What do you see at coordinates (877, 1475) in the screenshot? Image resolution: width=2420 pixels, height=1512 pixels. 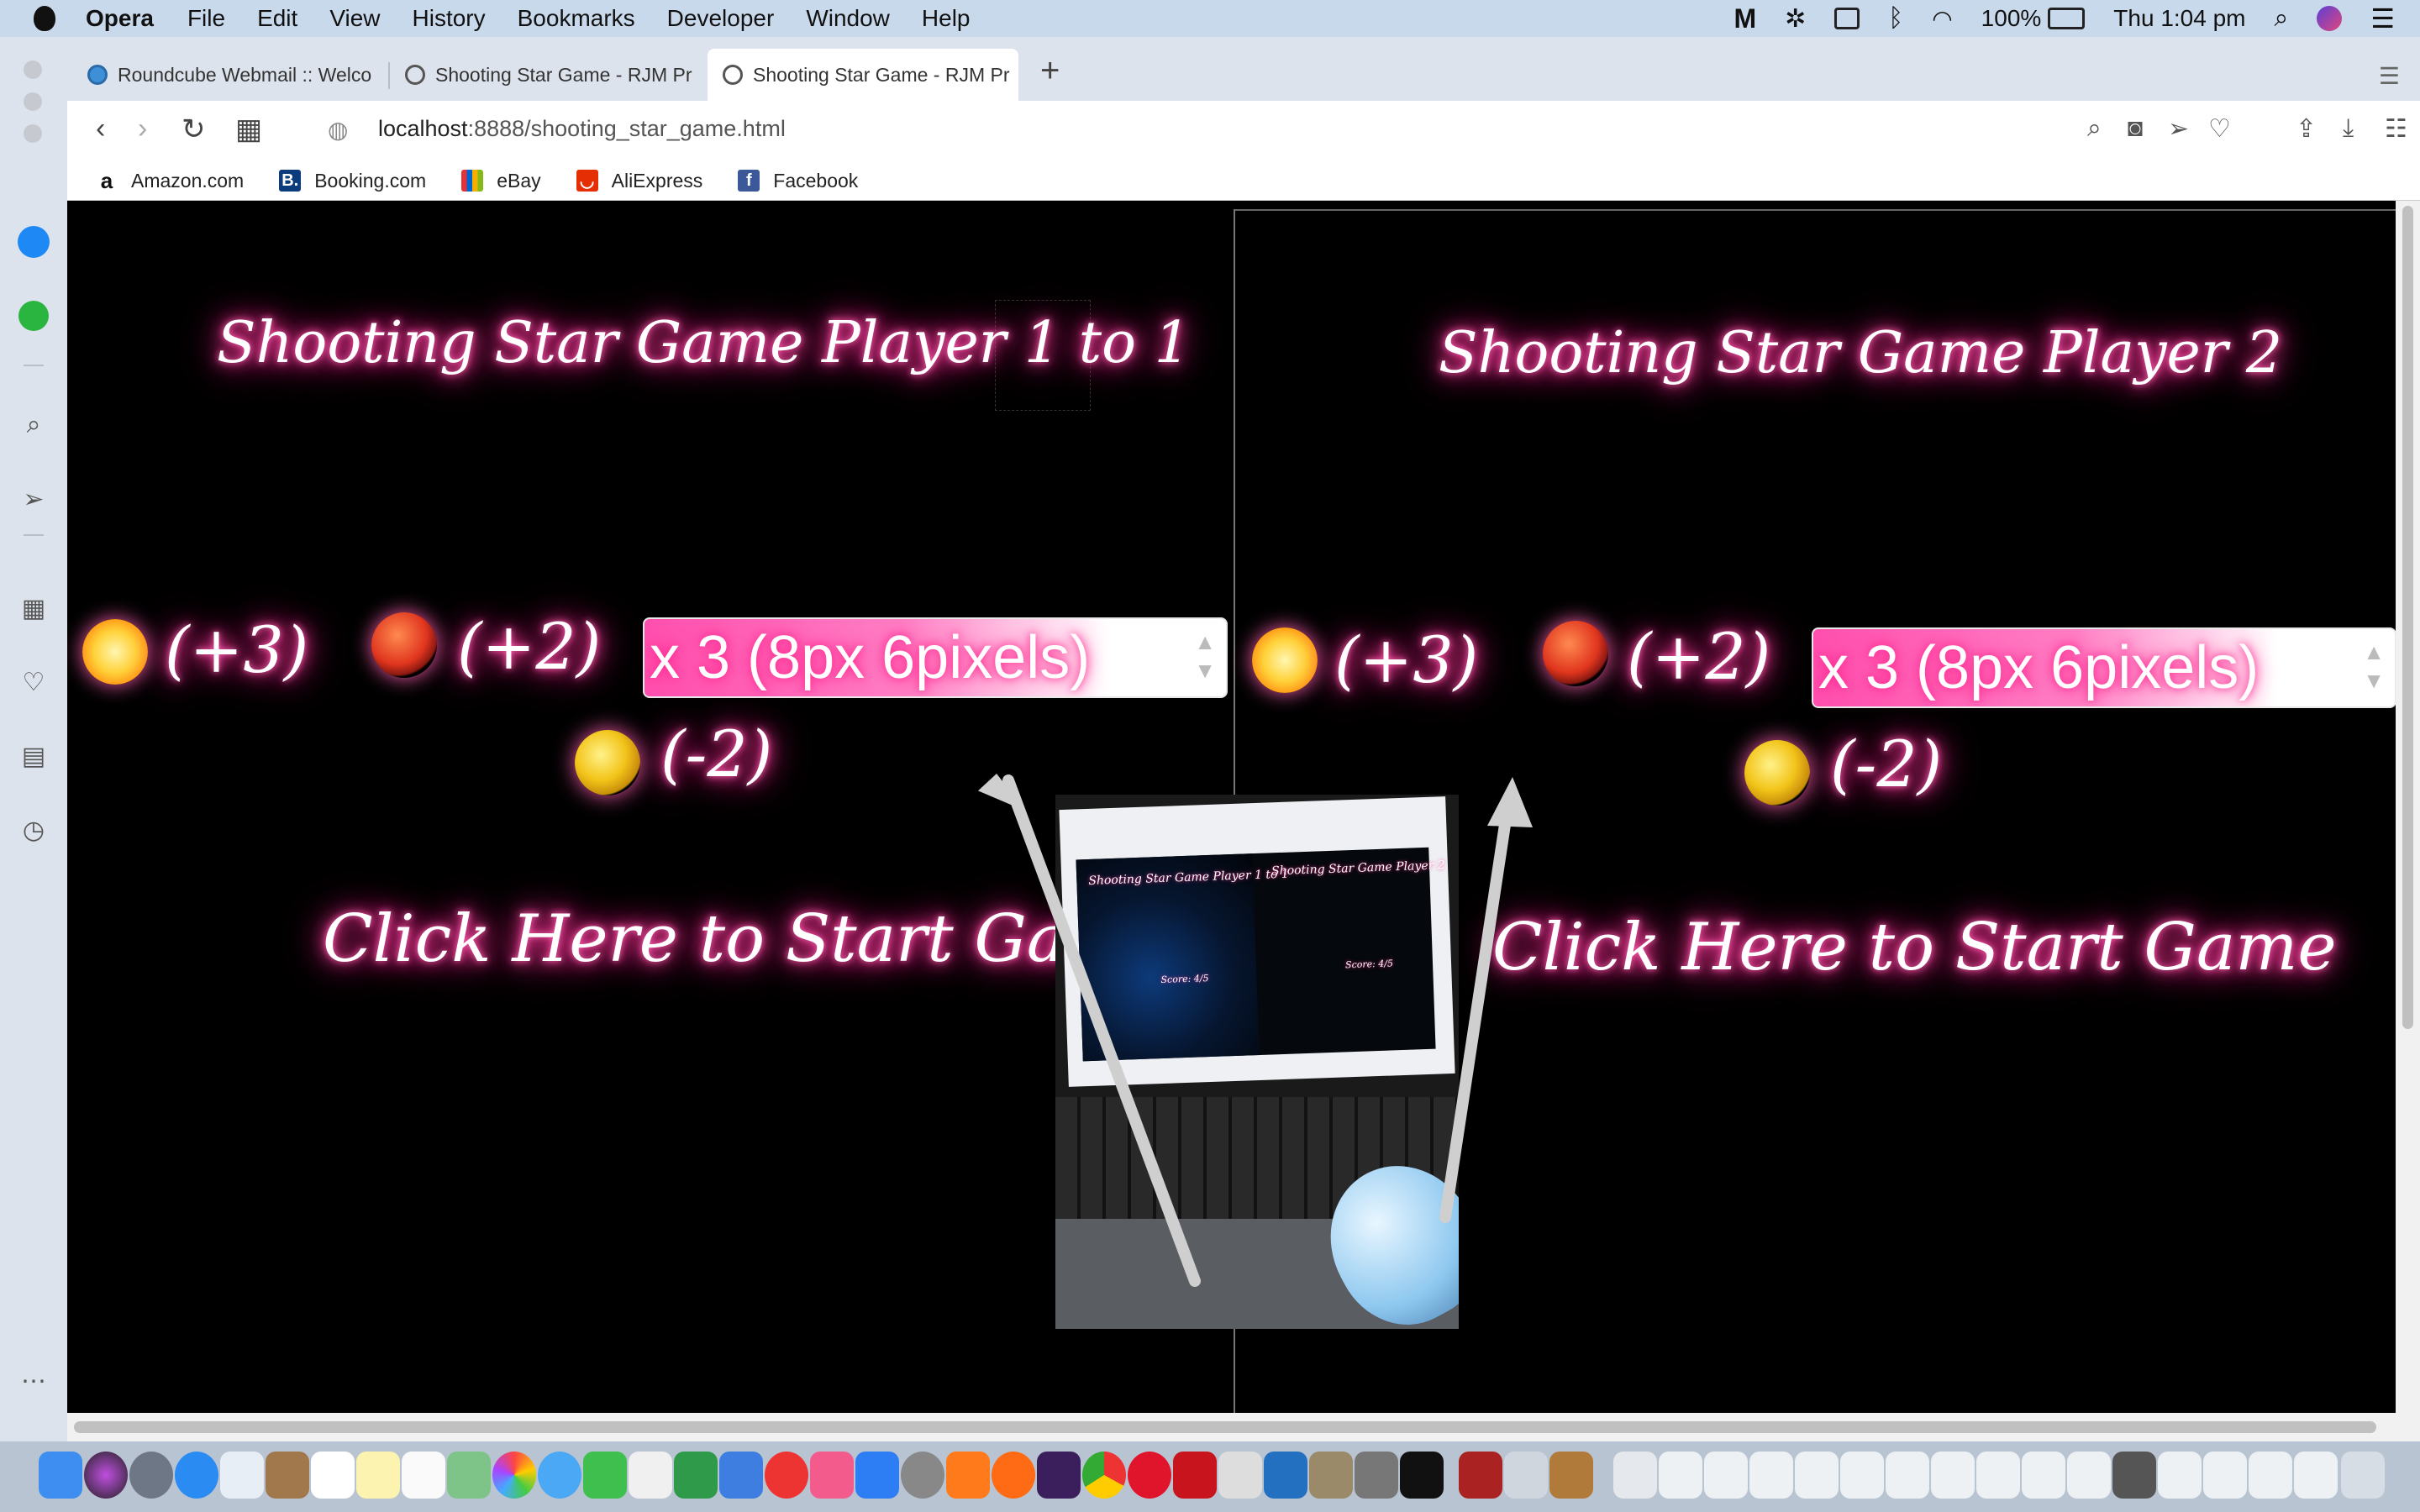 I see `app-store-icon` at bounding box center [877, 1475].